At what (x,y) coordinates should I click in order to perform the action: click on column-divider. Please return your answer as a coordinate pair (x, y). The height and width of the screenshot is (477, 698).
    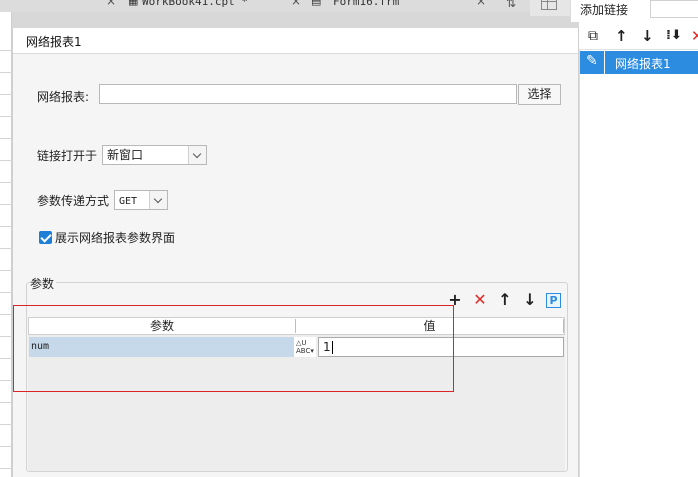
    Looking at the image, I should click on (563, 326).